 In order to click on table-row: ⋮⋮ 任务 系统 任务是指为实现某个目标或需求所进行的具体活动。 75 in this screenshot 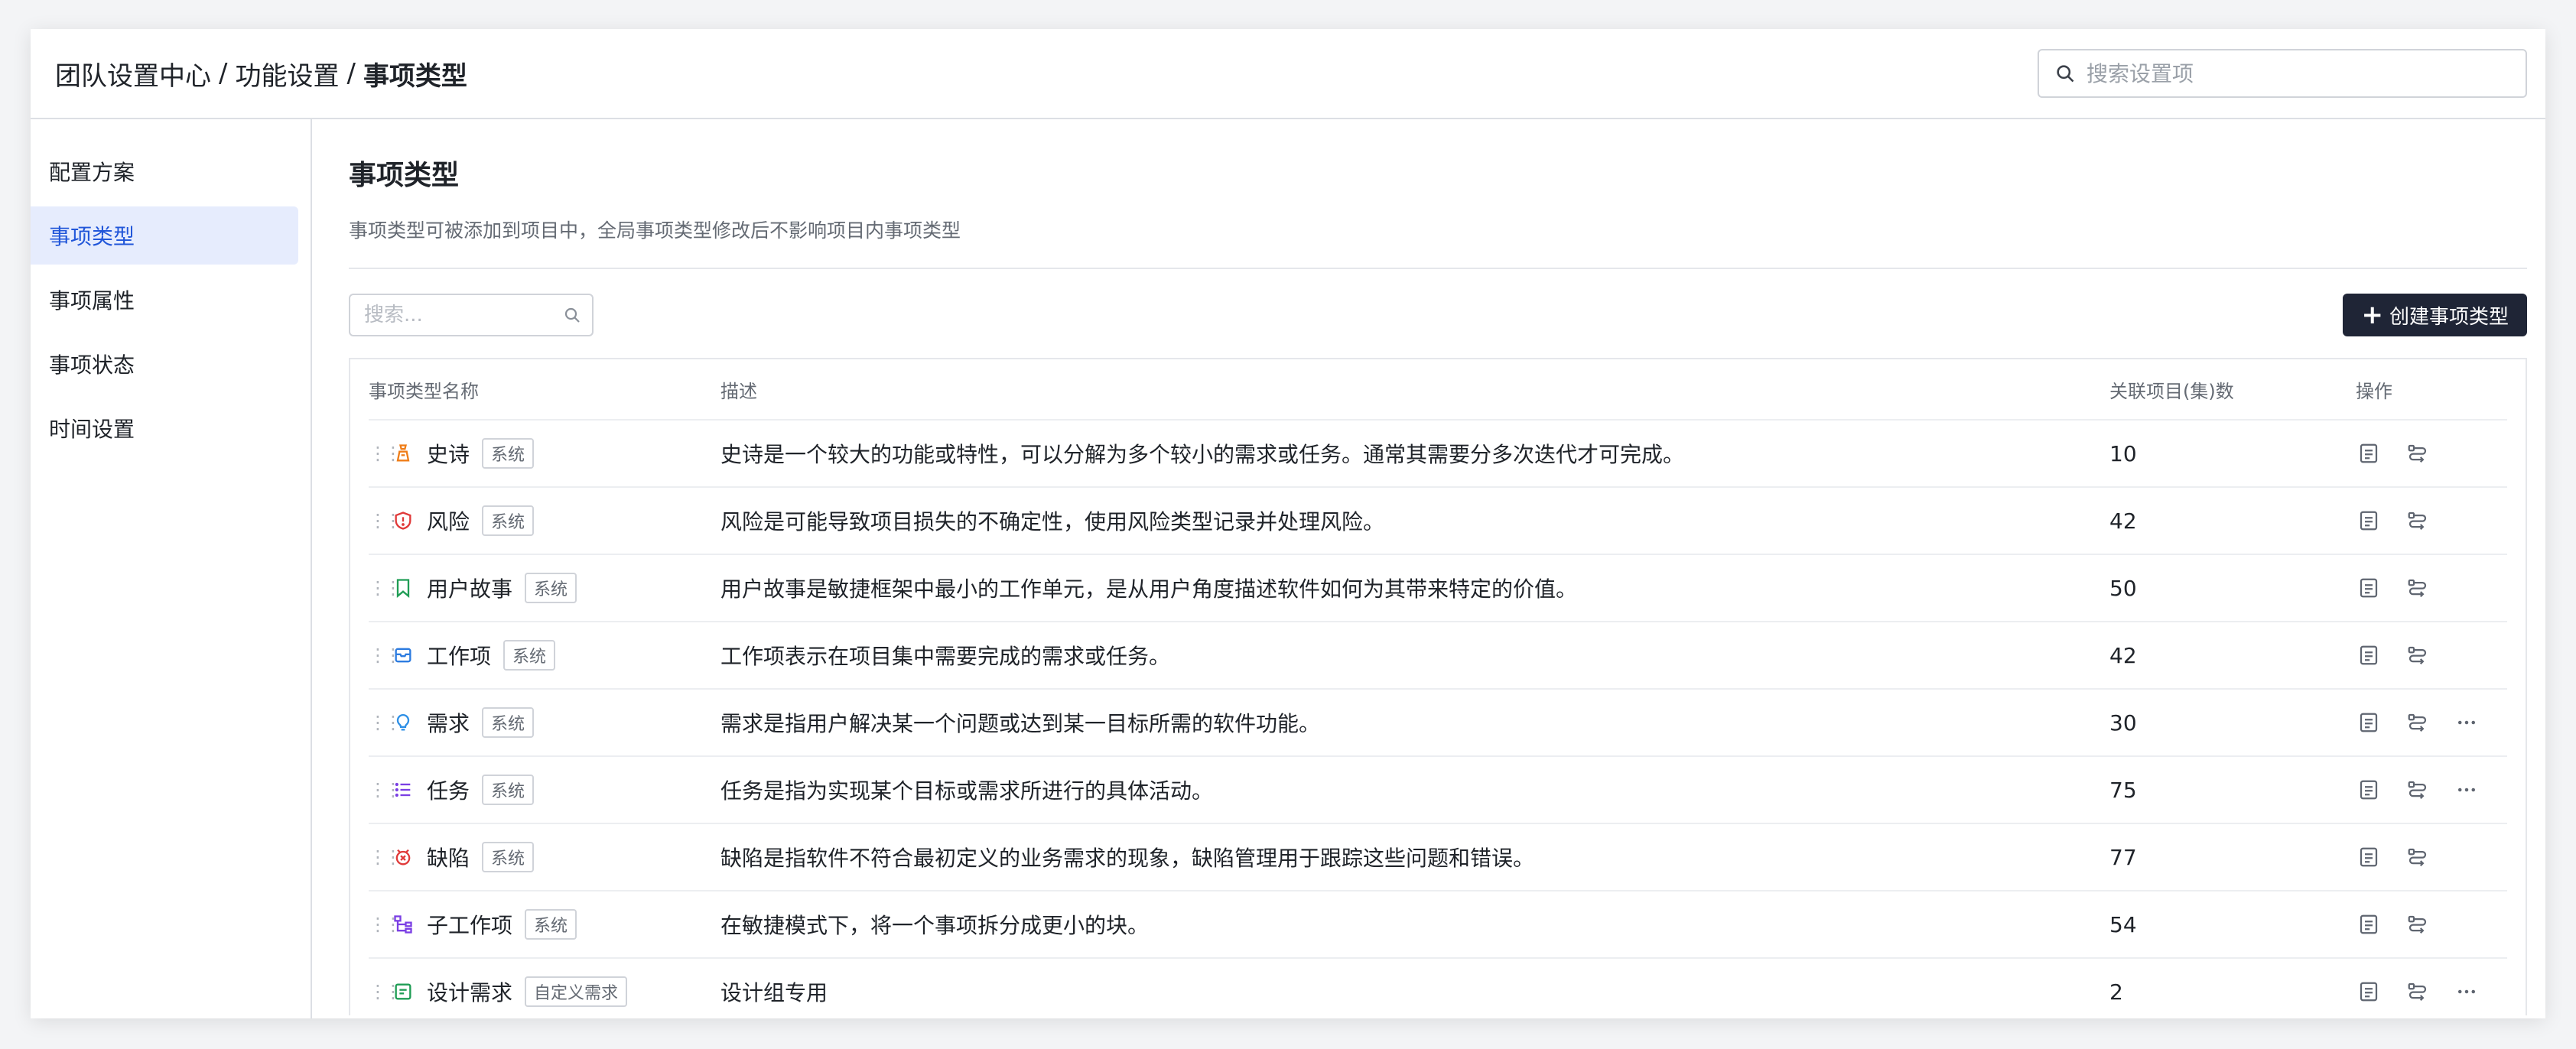, I will do `click(1438, 791)`.